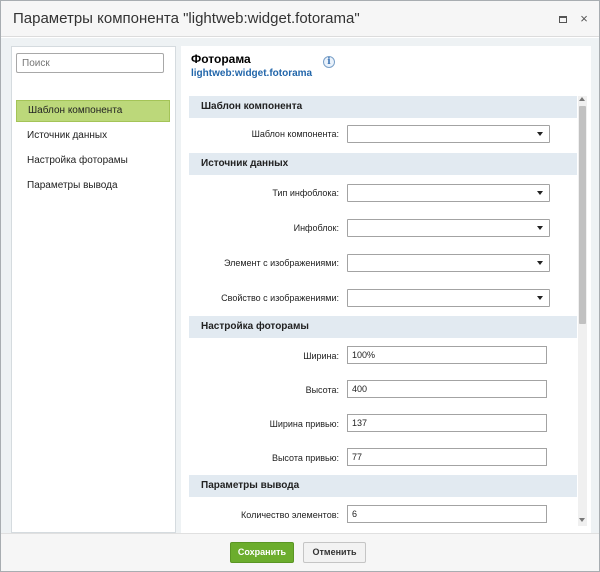  Describe the element at coordinates (447, 355) in the screenshot. I see `width-input: 100%` at that location.